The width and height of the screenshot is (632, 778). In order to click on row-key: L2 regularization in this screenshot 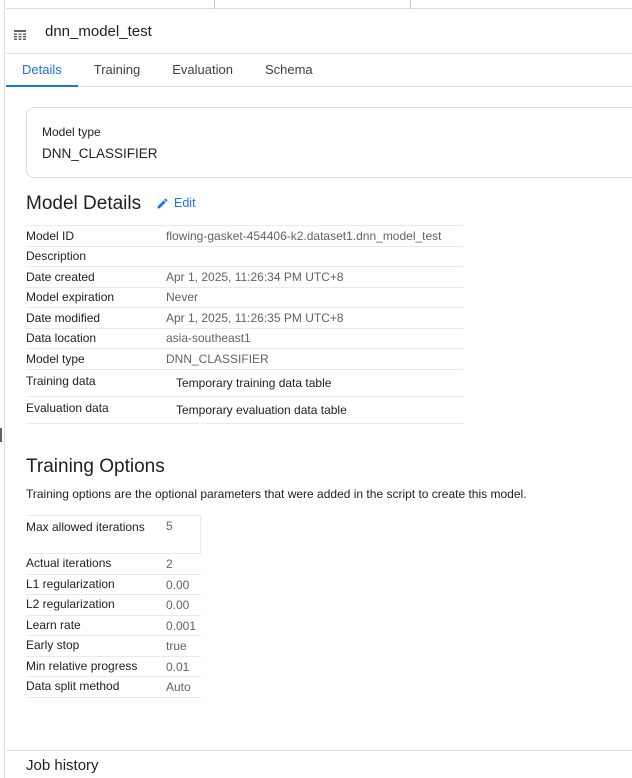, I will do `click(96, 605)`.